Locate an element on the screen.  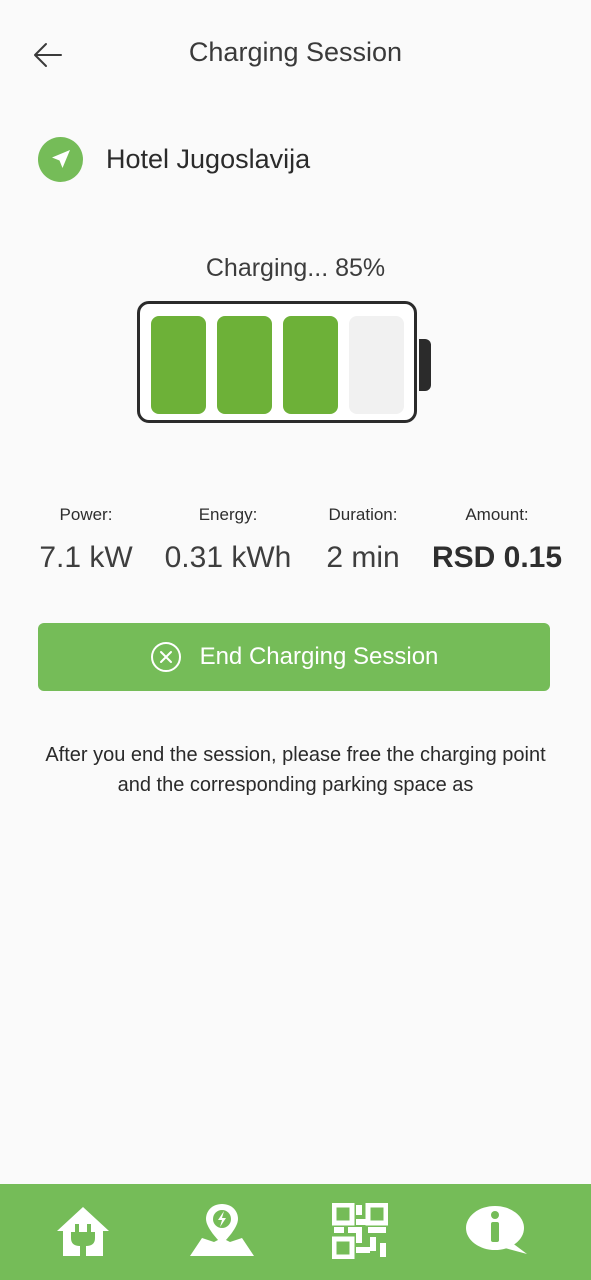
stat-label: Energy: is located at coordinates (228, 514).